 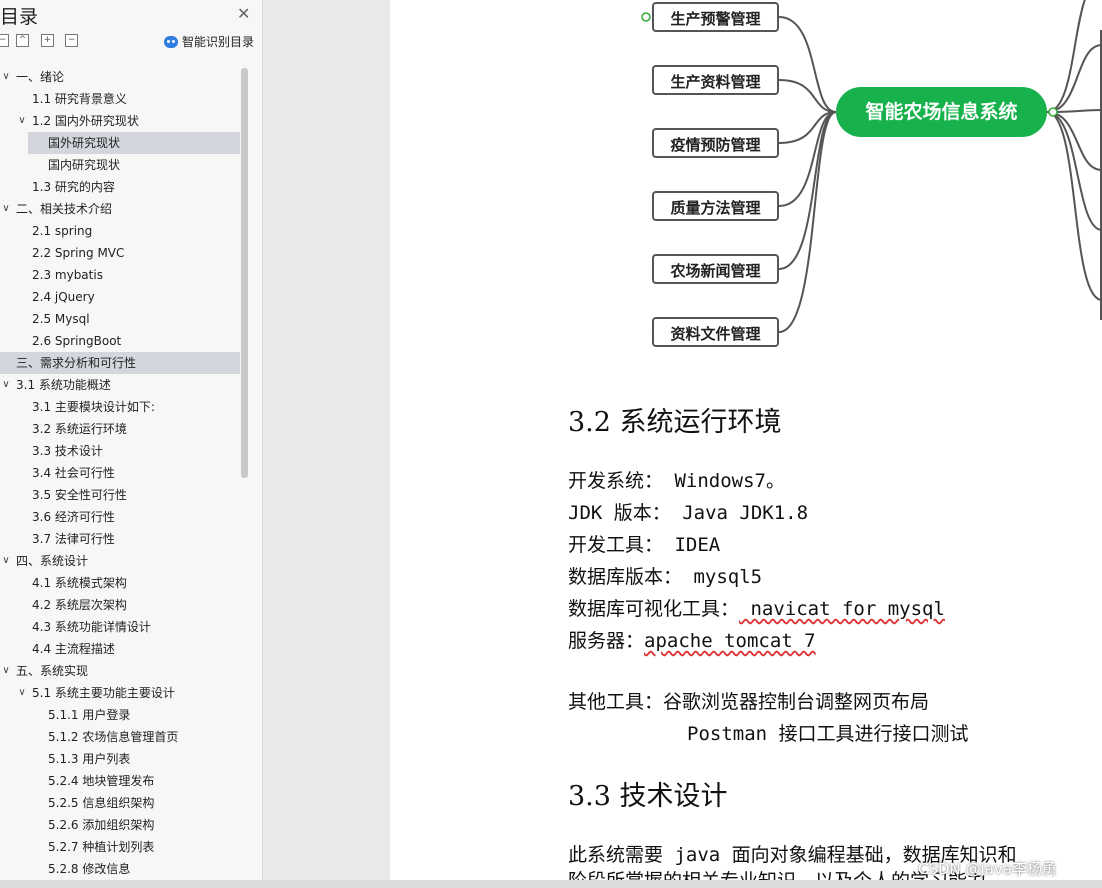 What do you see at coordinates (120, 869) in the screenshot?
I see `toc-item: 5.2.8 修改信息` at bounding box center [120, 869].